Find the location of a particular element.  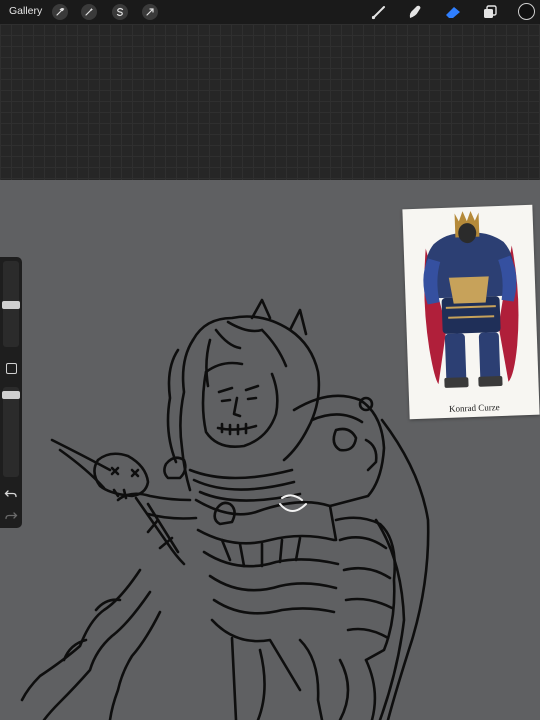

transform-icon is located at coordinates (150, 12).